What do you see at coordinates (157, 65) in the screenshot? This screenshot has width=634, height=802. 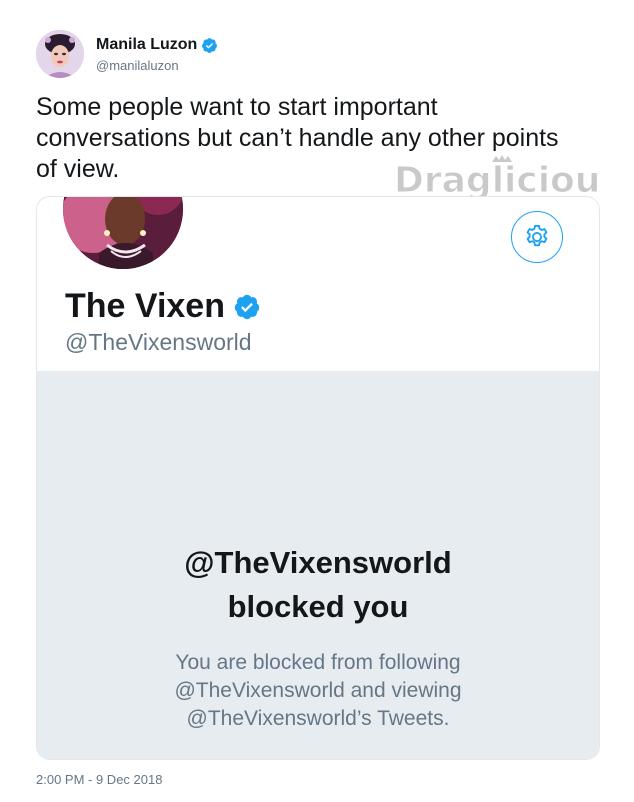 I see `author-handle: @manilaluzon` at bounding box center [157, 65].